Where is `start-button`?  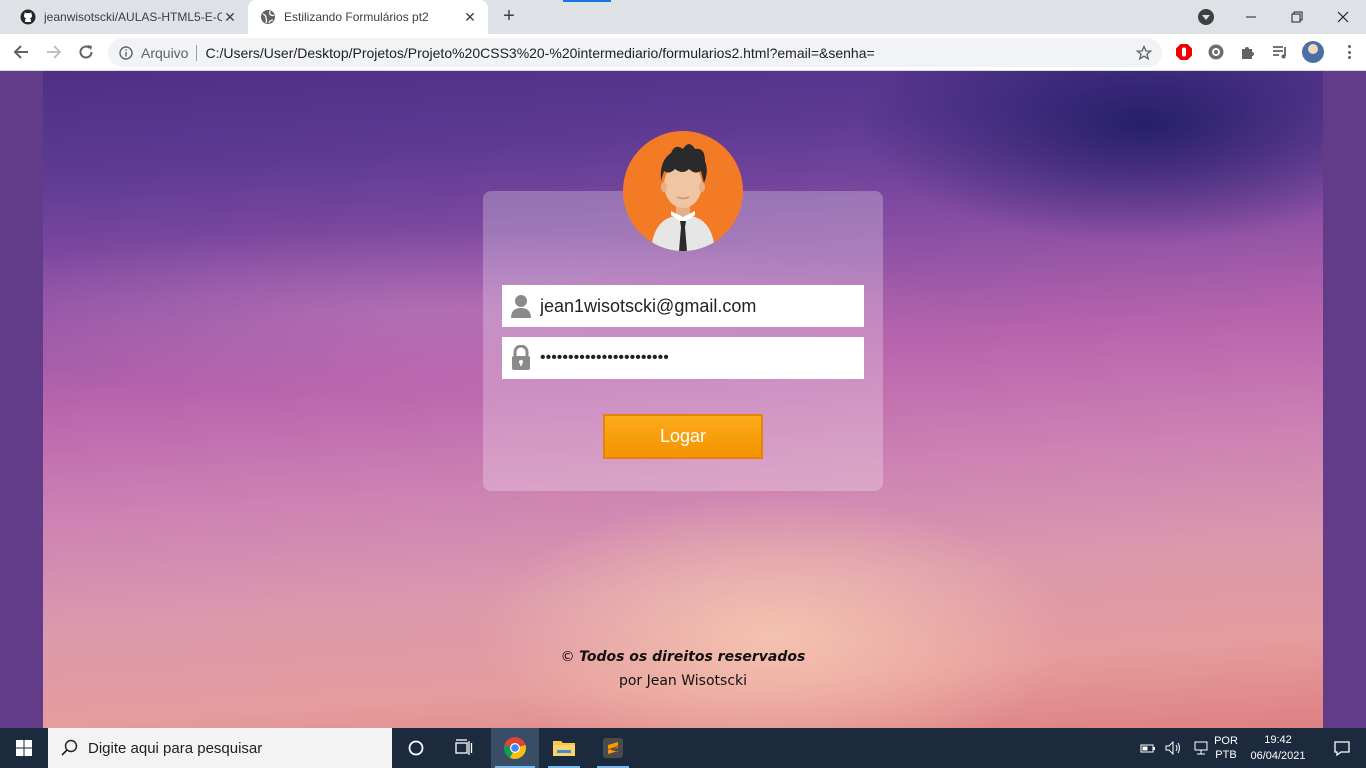 start-button is located at coordinates (24, 748).